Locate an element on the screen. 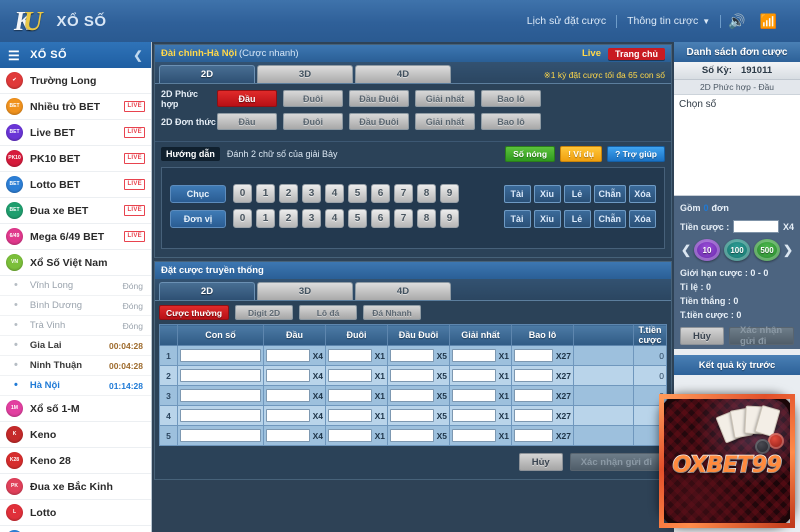 The image size is (800, 532). sidebar-item-4: BET Lotto BET LIVE is located at coordinates (75, 185).